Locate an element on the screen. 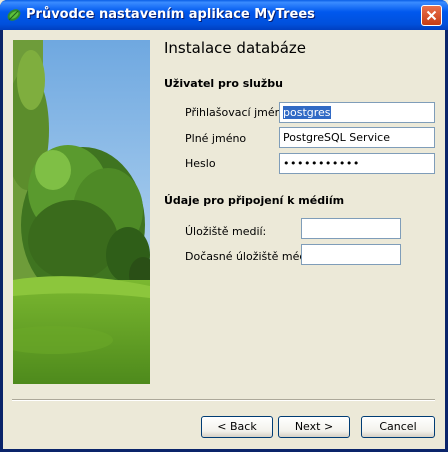 The image size is (448, 452). password-field: ••••••••••• is located at coordinates (357, 163).